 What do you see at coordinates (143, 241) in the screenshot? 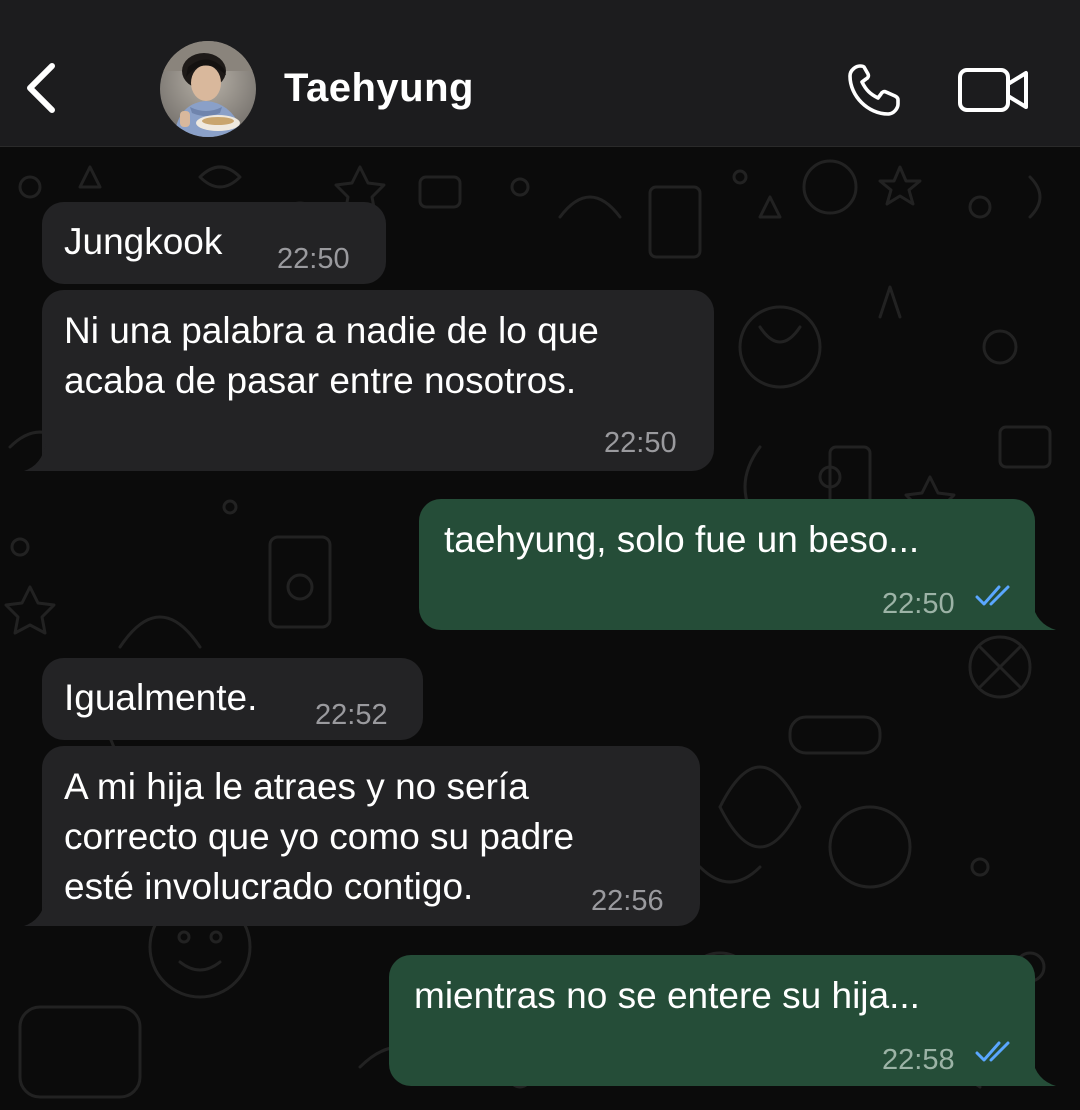
I see `message-text: Jungkook` at bounding box center [143, 241].